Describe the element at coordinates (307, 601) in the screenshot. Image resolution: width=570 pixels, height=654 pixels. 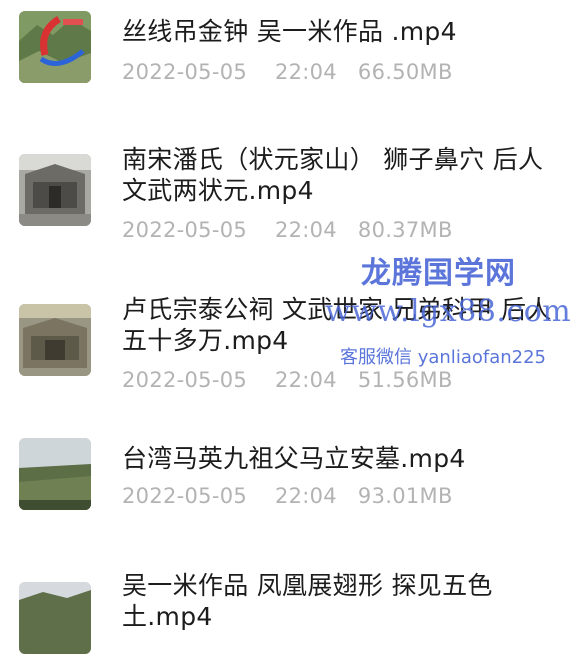
I see `file-name: 吴一米作品 凤凰展翅形 探见五色土.mp4` at that location.